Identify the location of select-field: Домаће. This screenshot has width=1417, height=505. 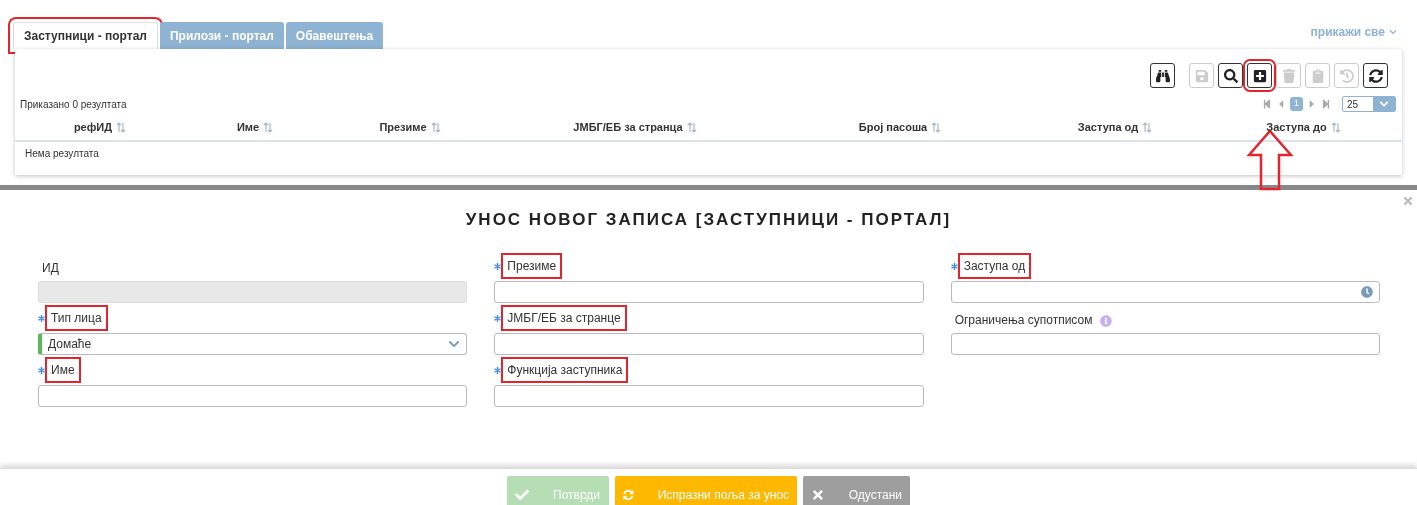
(253, 343).